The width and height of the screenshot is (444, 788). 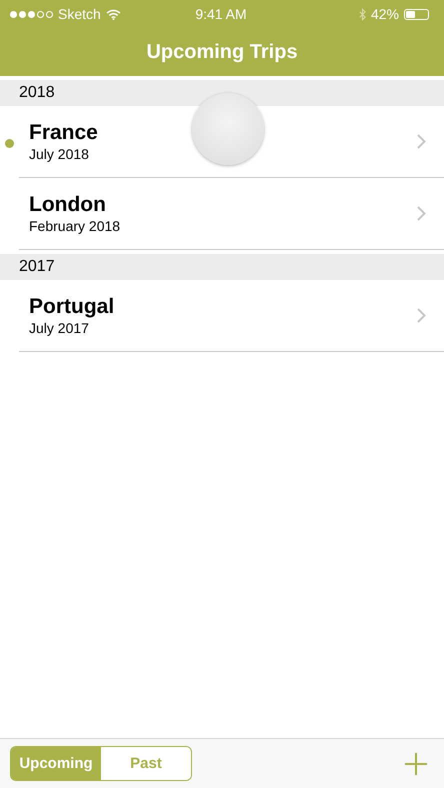 I want to click on touch-indicator, so click(x=228, y=129).